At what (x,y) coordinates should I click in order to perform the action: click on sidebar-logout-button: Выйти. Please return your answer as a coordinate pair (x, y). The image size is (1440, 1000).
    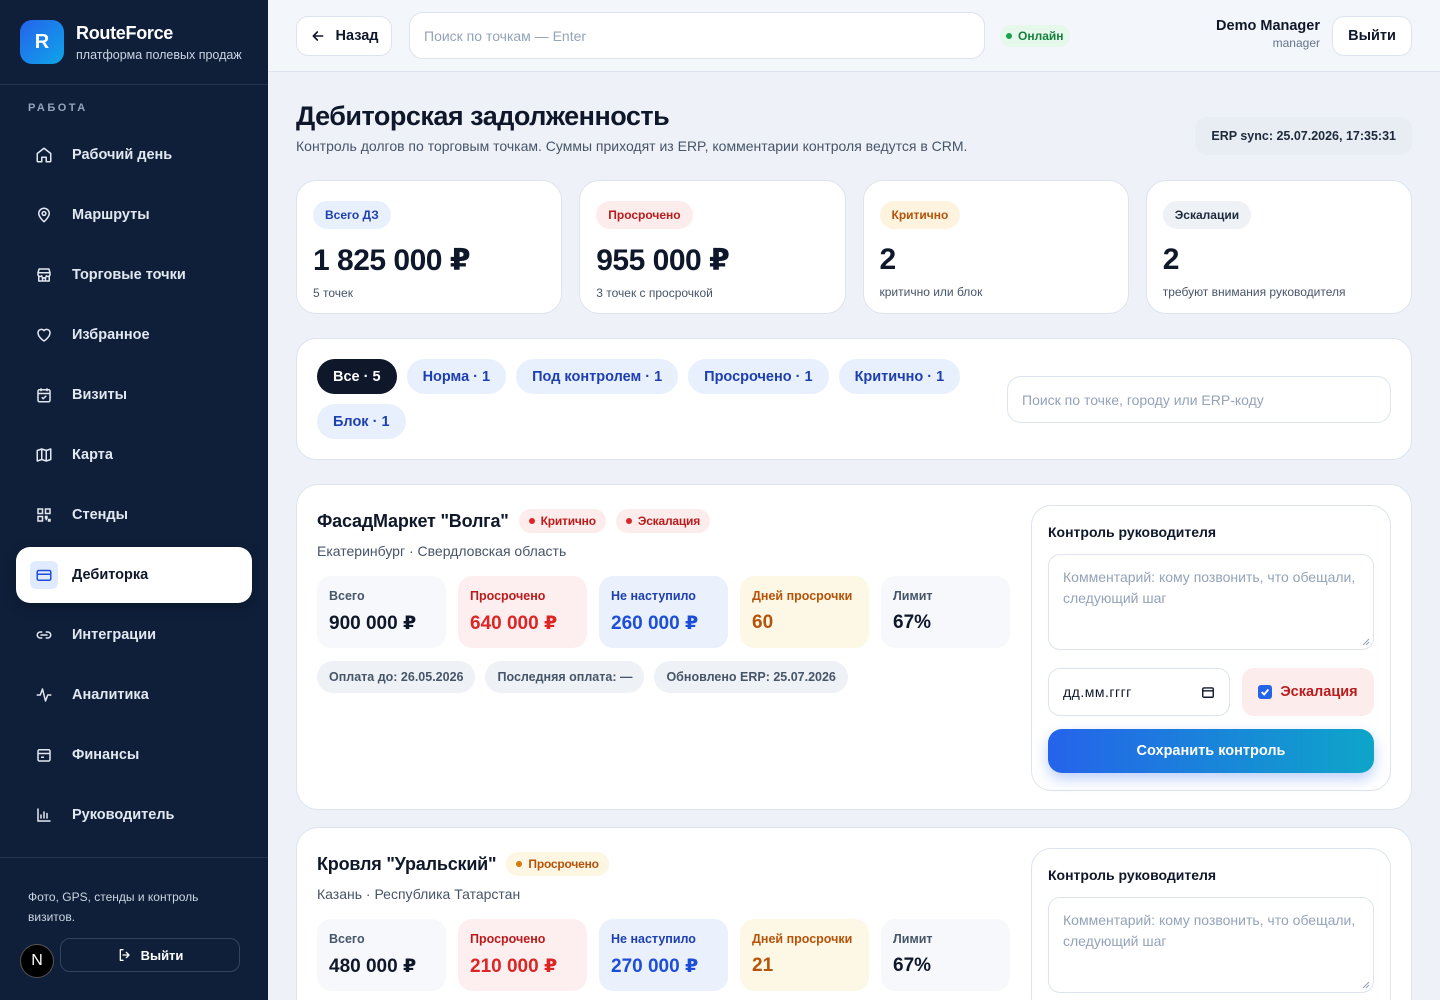
    Looking at the image, I should click on (150, 955).